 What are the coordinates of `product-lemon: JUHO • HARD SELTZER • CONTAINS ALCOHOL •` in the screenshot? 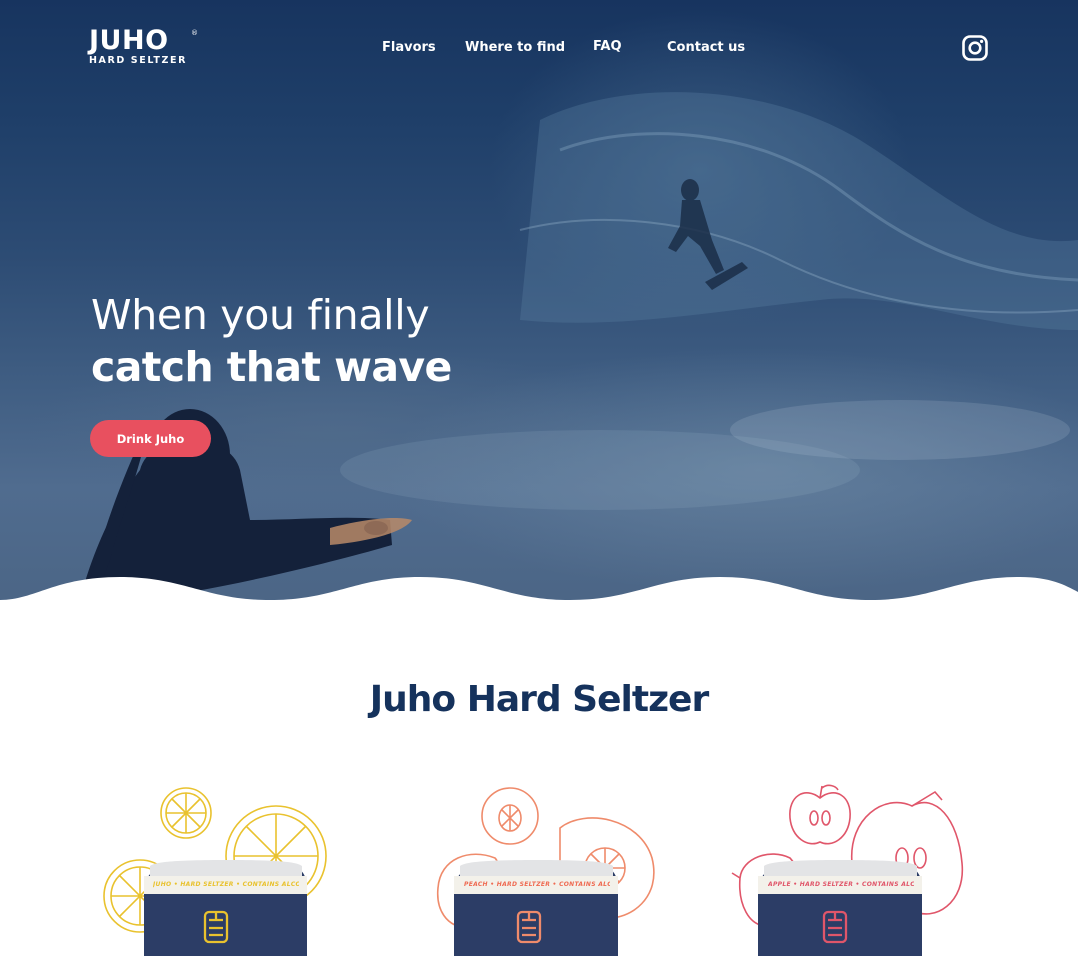 It's located at (225, 867).